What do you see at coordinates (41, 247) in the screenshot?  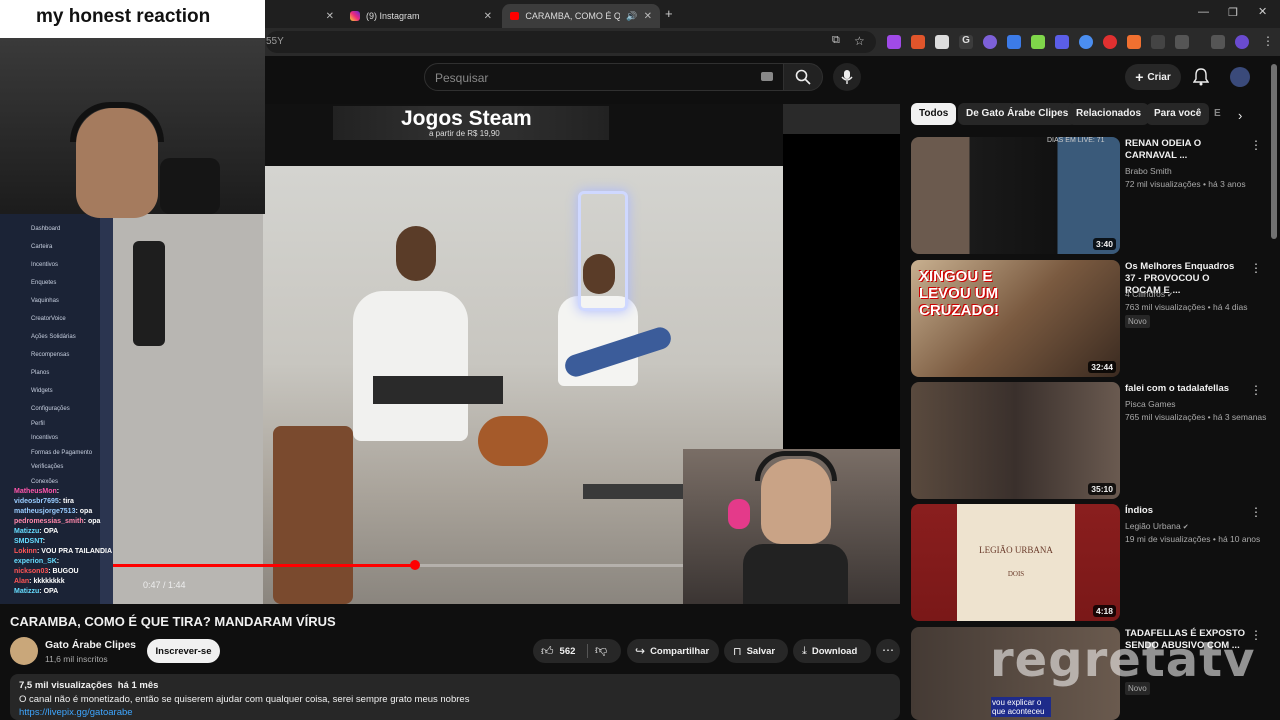 I see `dashboard-menu-item: Carteira` at bounding box center [41, 247].